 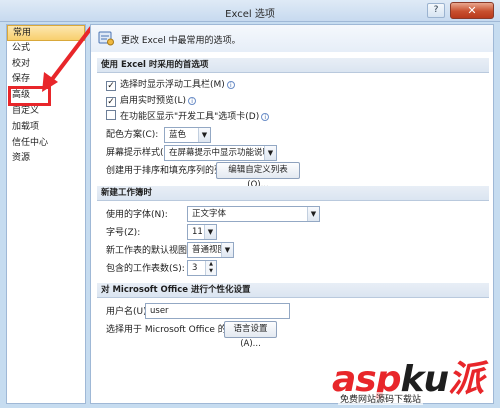 What do you see at coordinates (197, 232) in the screenshot?
I see `font-size-value: 11` at bounding box center [197, 232].